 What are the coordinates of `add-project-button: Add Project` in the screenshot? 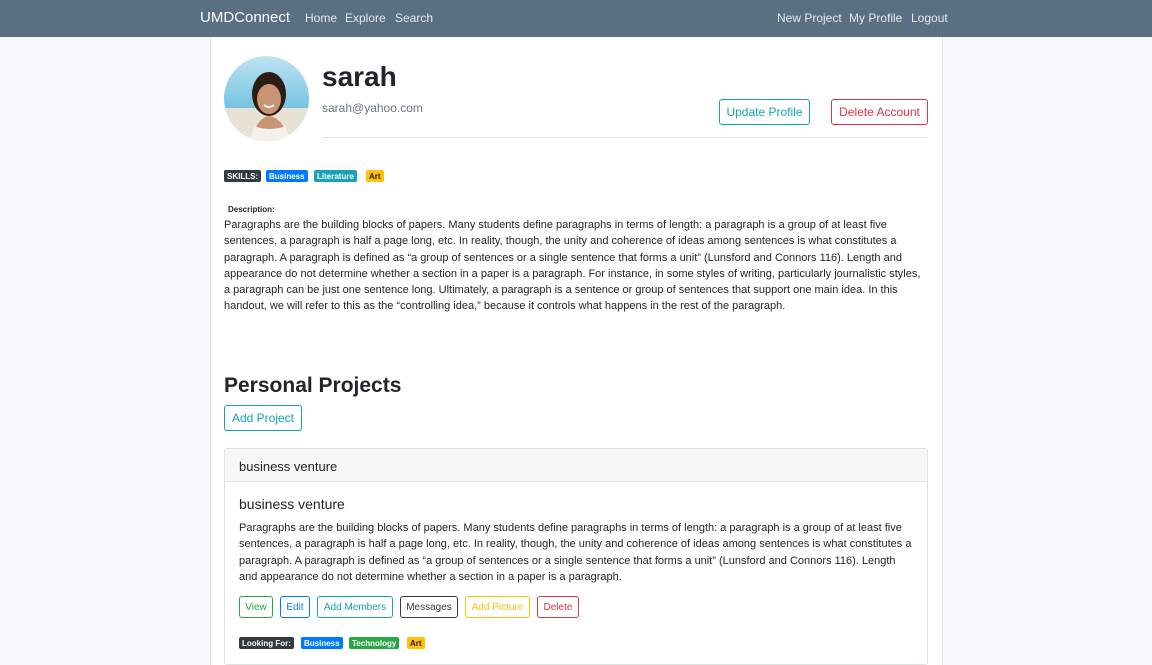 It's located at (263, 418).